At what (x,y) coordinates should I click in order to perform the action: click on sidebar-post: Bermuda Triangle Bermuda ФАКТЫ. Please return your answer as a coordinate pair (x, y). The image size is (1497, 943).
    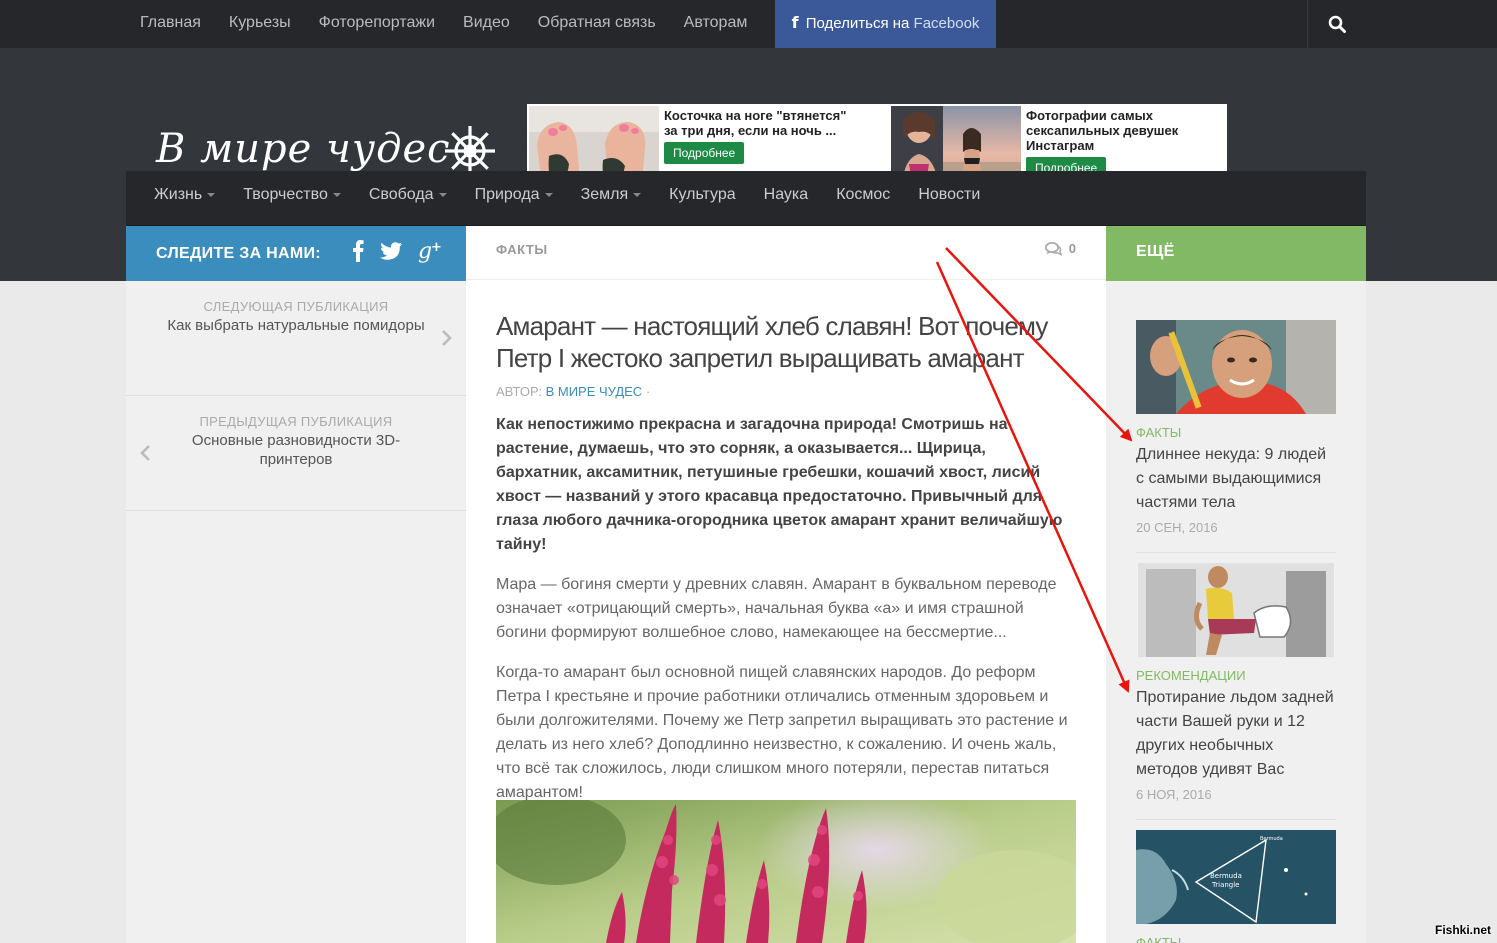
    Looking at the image, I should click on (1236, 886).